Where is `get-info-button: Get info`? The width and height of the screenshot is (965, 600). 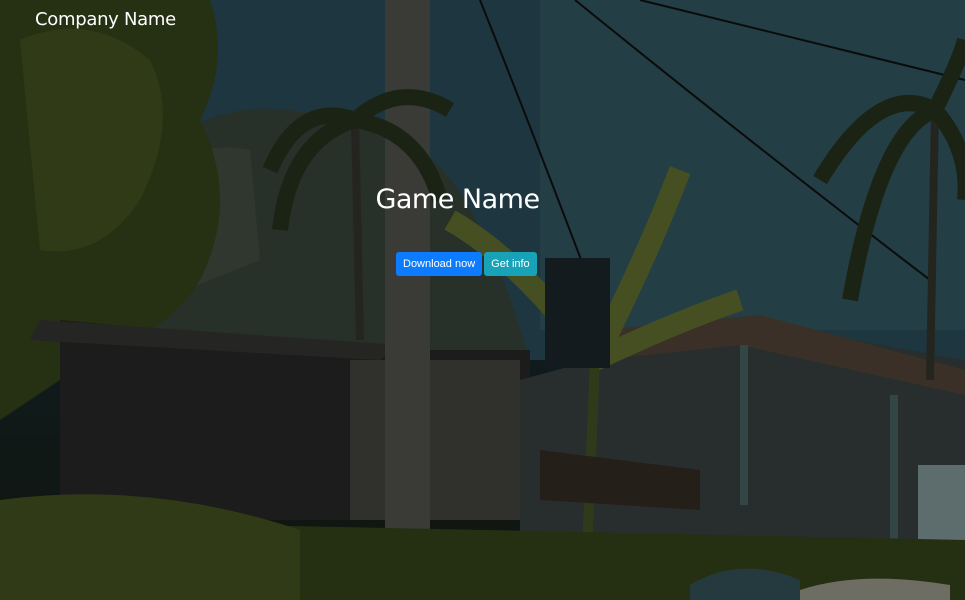 get-info-button: Get info is located at coordinates (510, 264).